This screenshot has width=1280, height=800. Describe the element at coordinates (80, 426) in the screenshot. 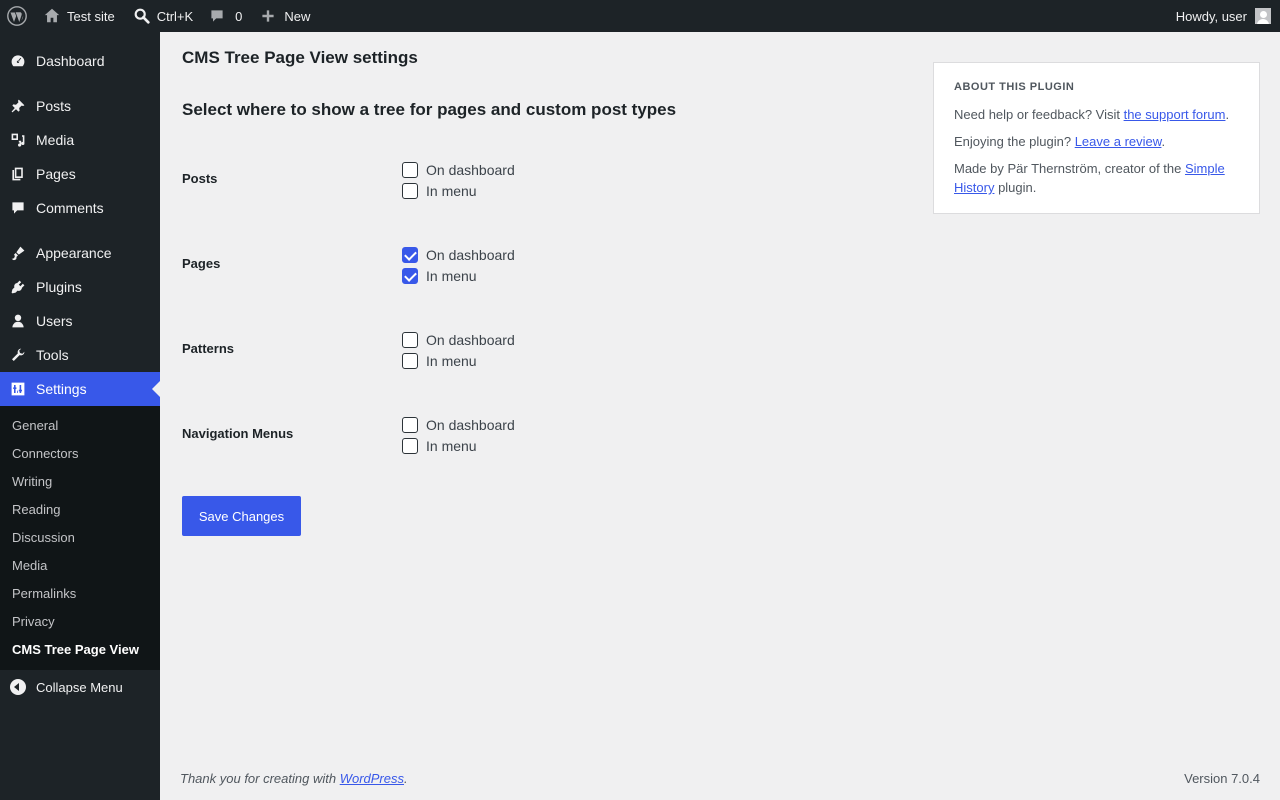

I see `submenu-item-general: General` at that location.